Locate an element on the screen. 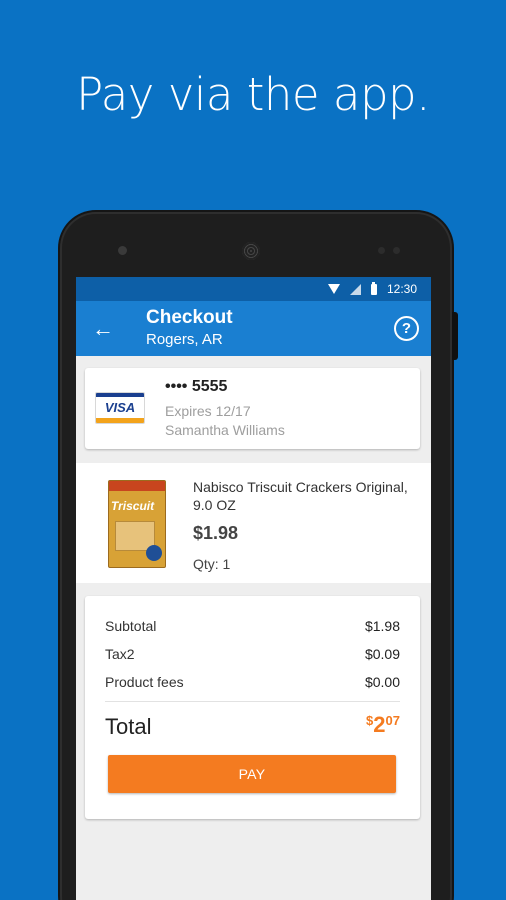 The image size is (506, 900). summary-label: Product fees is located at coordinates (144, 682).